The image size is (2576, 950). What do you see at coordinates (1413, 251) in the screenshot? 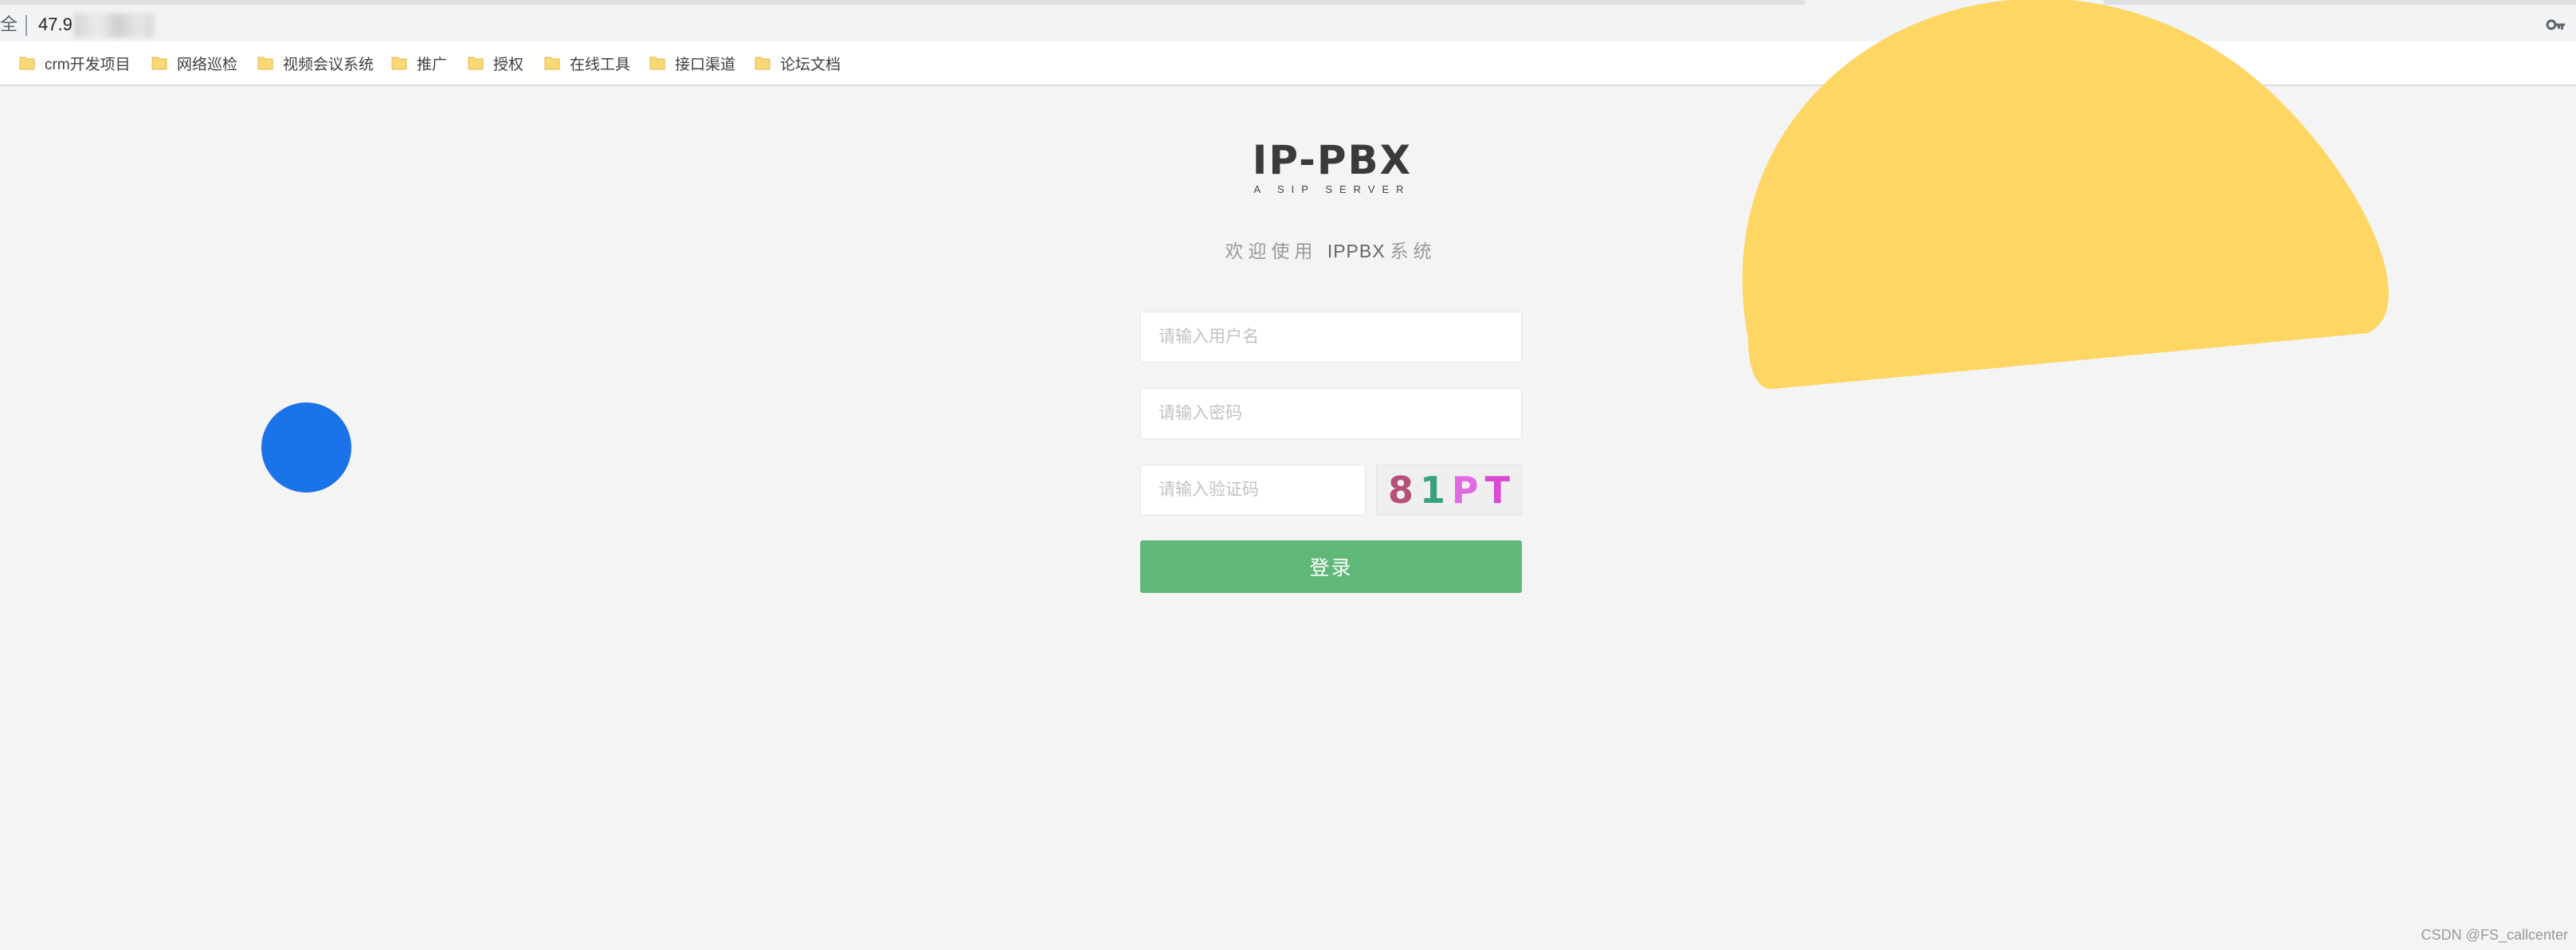
I see `welcome-suffix: 系统` at bounding box center [1413, 251].